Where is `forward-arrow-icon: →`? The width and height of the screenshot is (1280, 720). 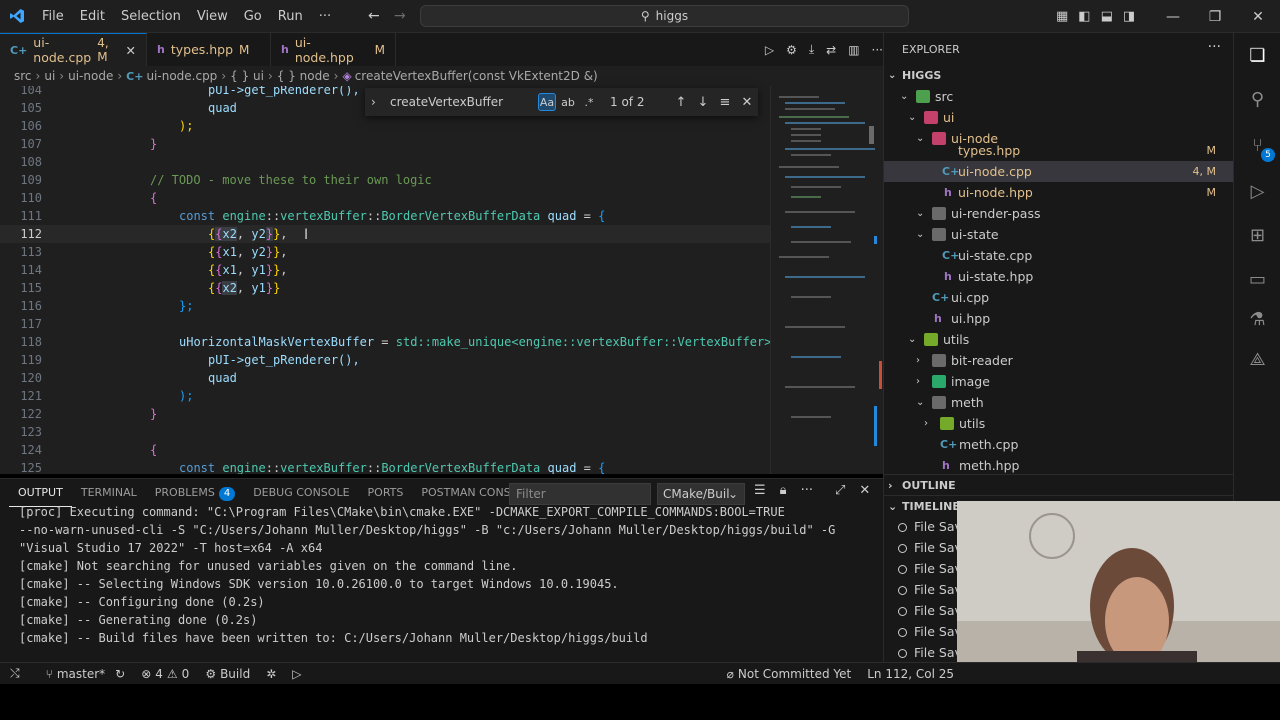
forward-arrow-icon: → is located at coordinates (400, 16).